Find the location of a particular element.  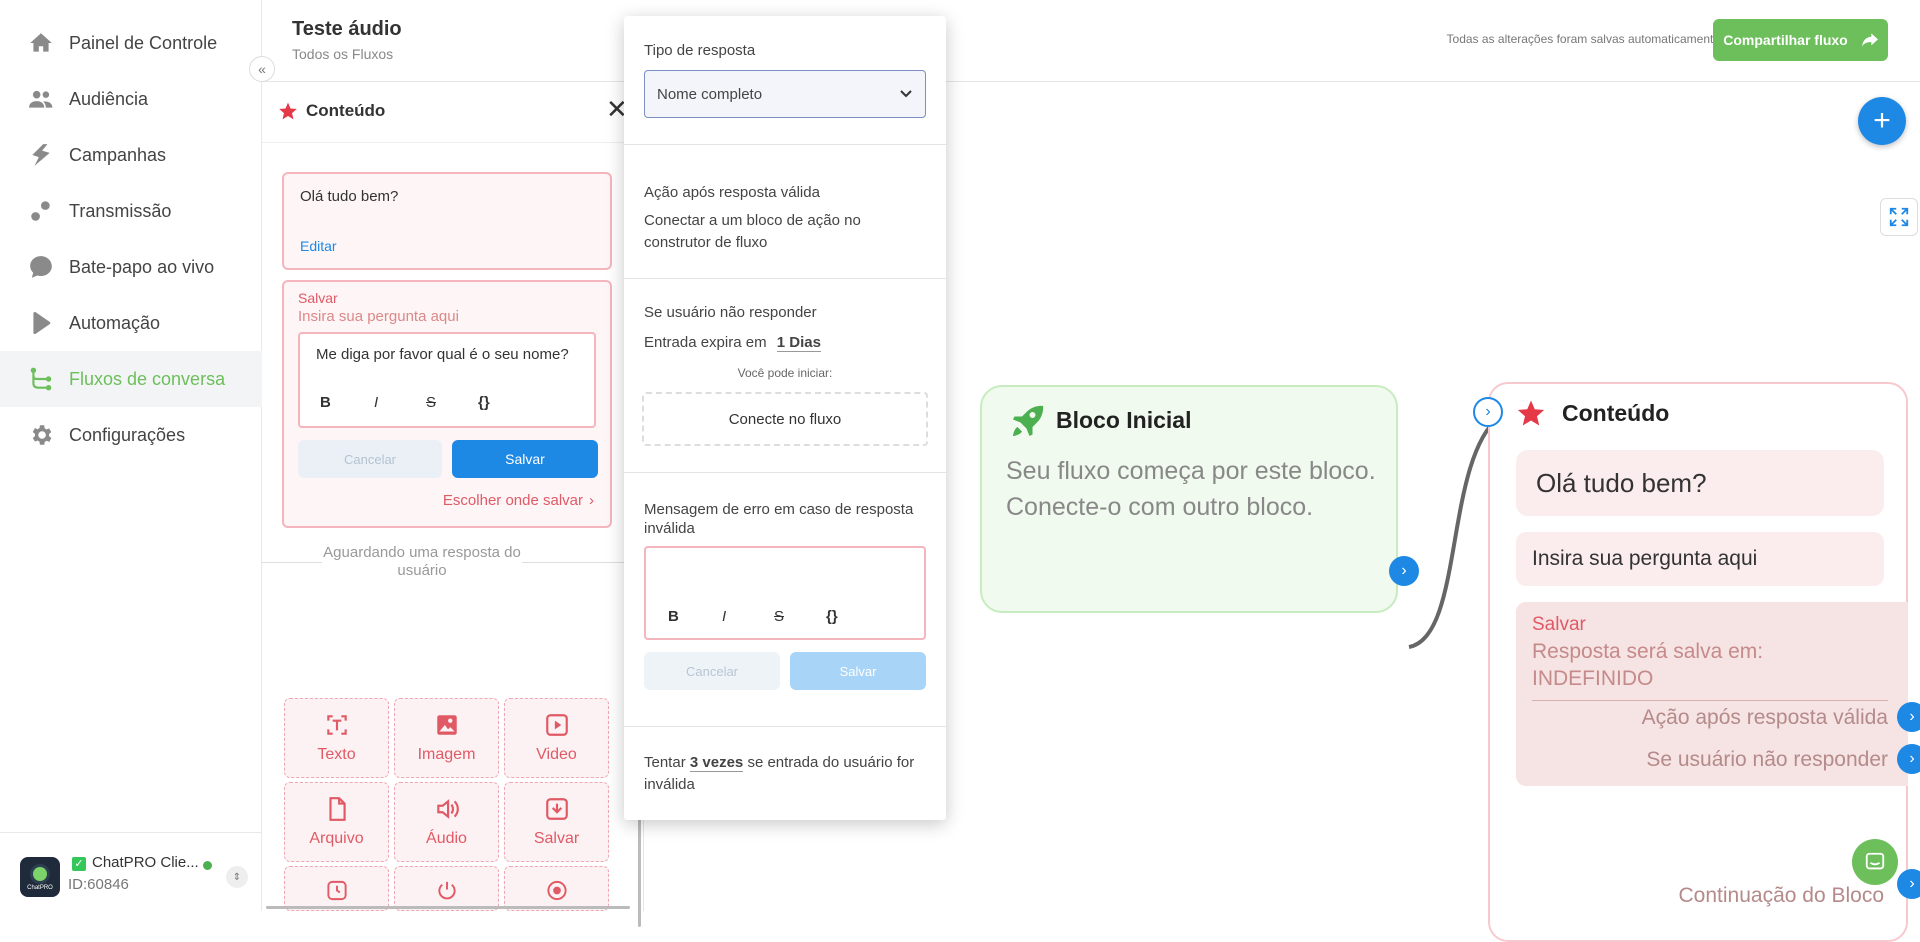

tile-label: Áudio is located at coordinates (446, 838).